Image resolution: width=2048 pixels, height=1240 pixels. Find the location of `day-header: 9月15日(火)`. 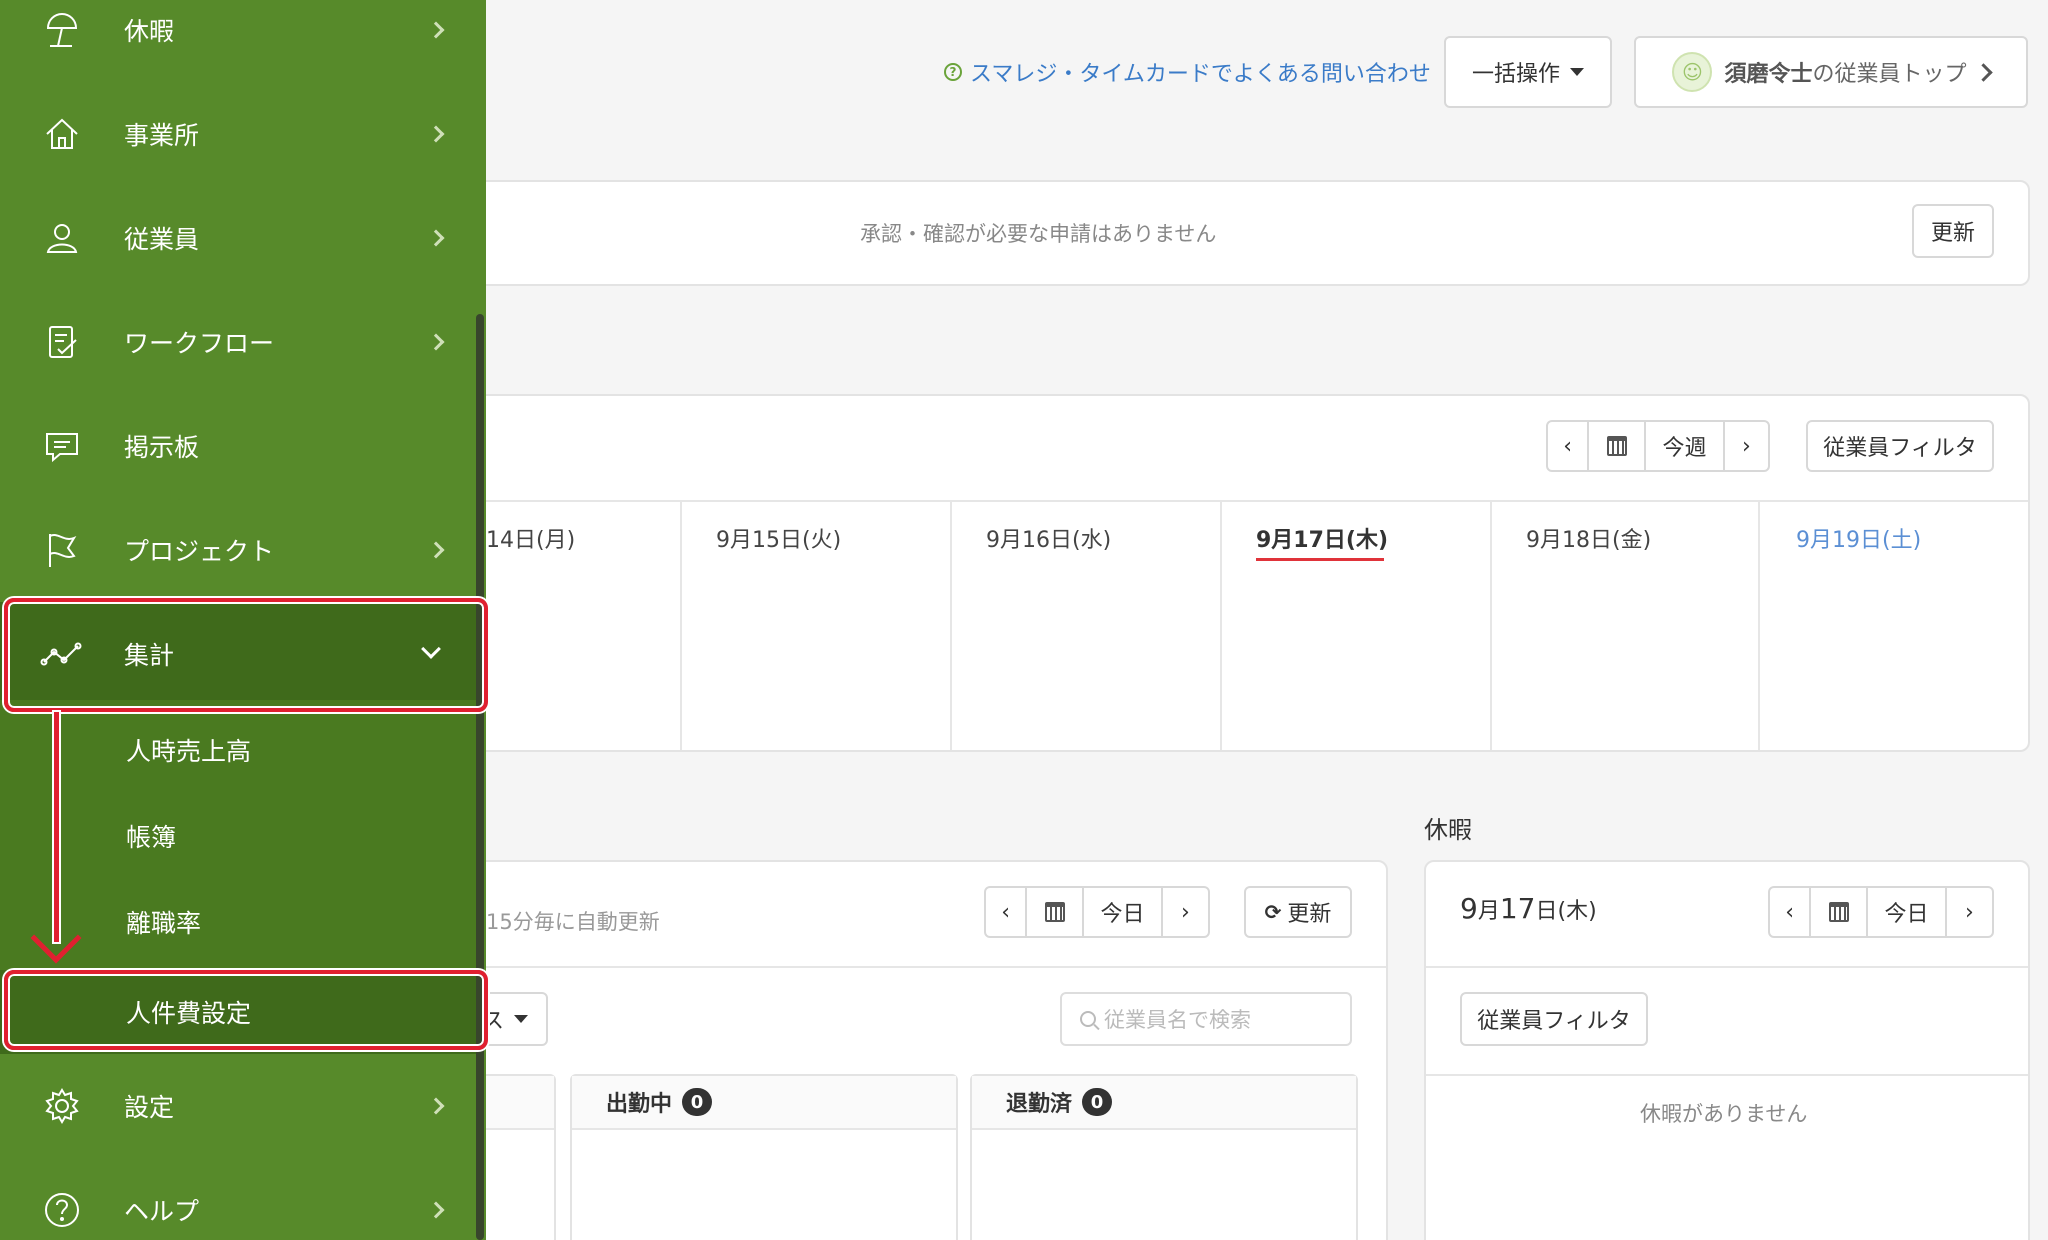

day-header: 9月15日(火) is located at coordinates (779, 540).